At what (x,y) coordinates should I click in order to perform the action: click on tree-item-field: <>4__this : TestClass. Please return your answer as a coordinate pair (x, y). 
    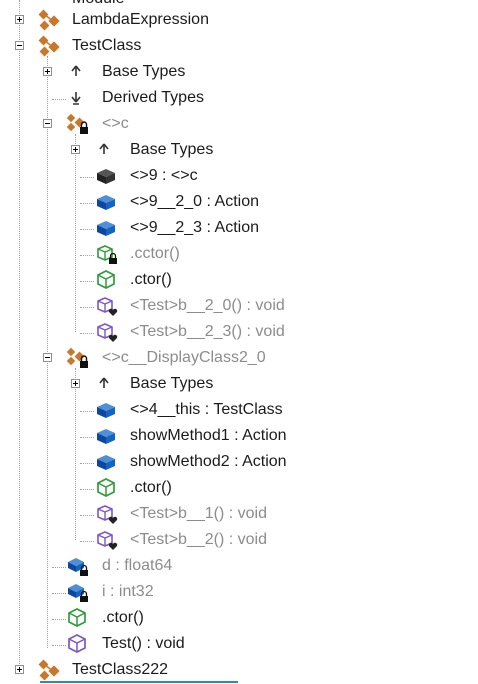
    Looking at the image, I should click on (206, 410).